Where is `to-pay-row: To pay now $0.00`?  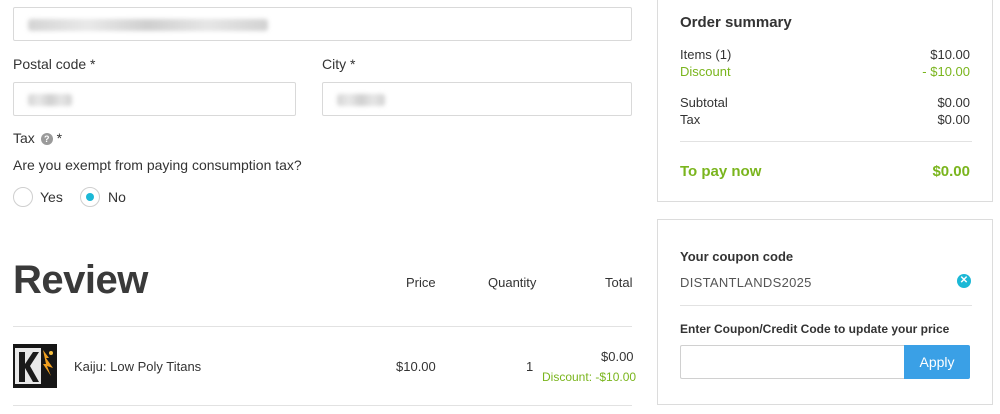 to-pay-row: To pay now $0.00 is located at coordinates (825, 171).